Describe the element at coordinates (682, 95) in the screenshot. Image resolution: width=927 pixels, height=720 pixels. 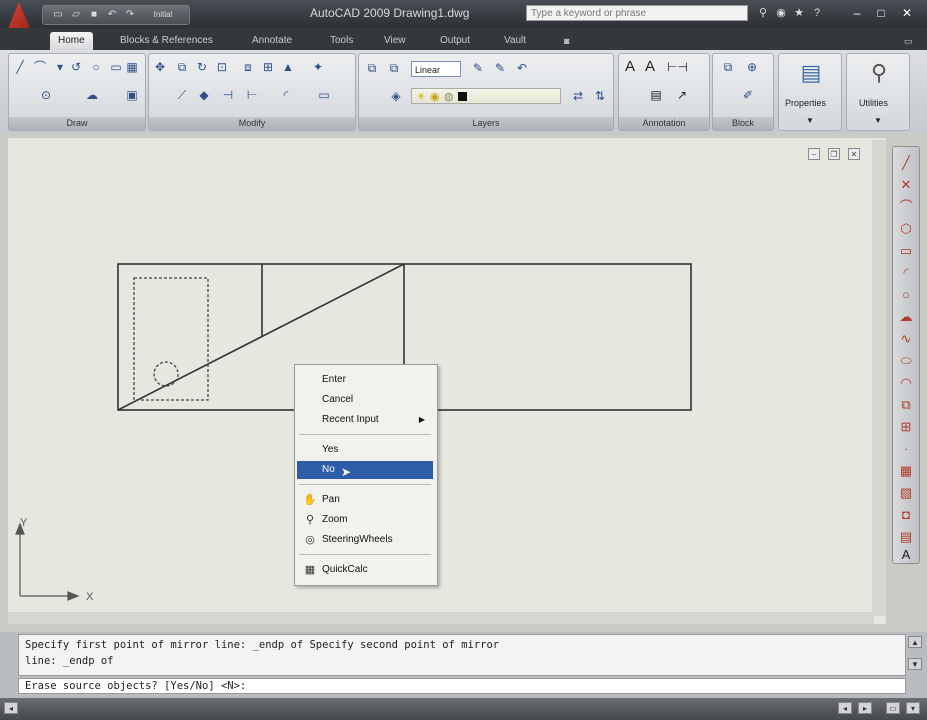
I see `leader-icon: ↗` at that location.